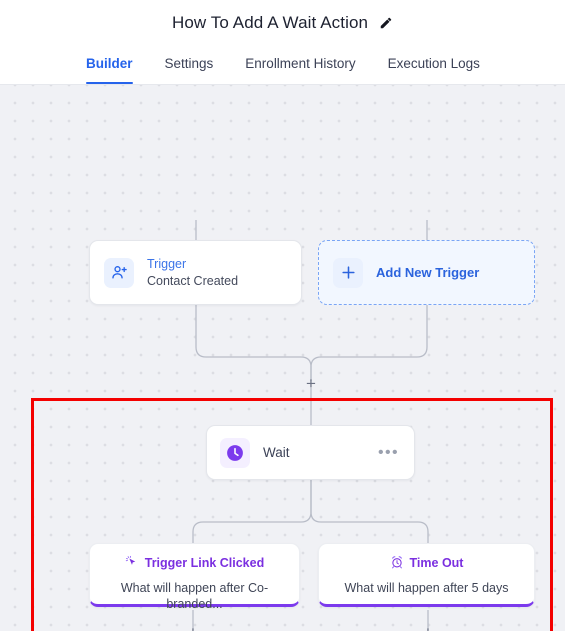 This screenshot has height=632, width=565. What do you see at coordinates (428, 627) in the screenshot?
I see `add-step-branch-right-button: +` at bounding box center [428, 627].